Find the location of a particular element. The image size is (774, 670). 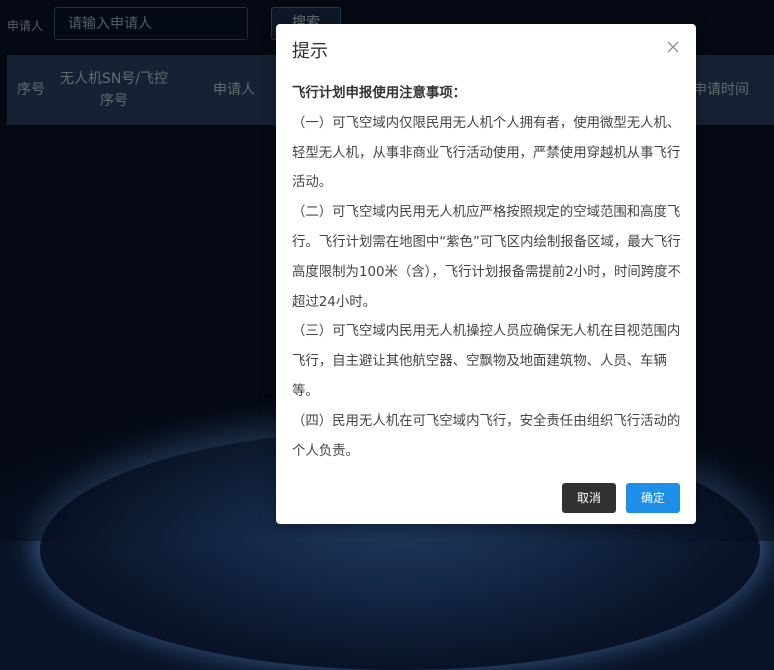

confirm-button: 确定 is located at coordinates (653, 498).